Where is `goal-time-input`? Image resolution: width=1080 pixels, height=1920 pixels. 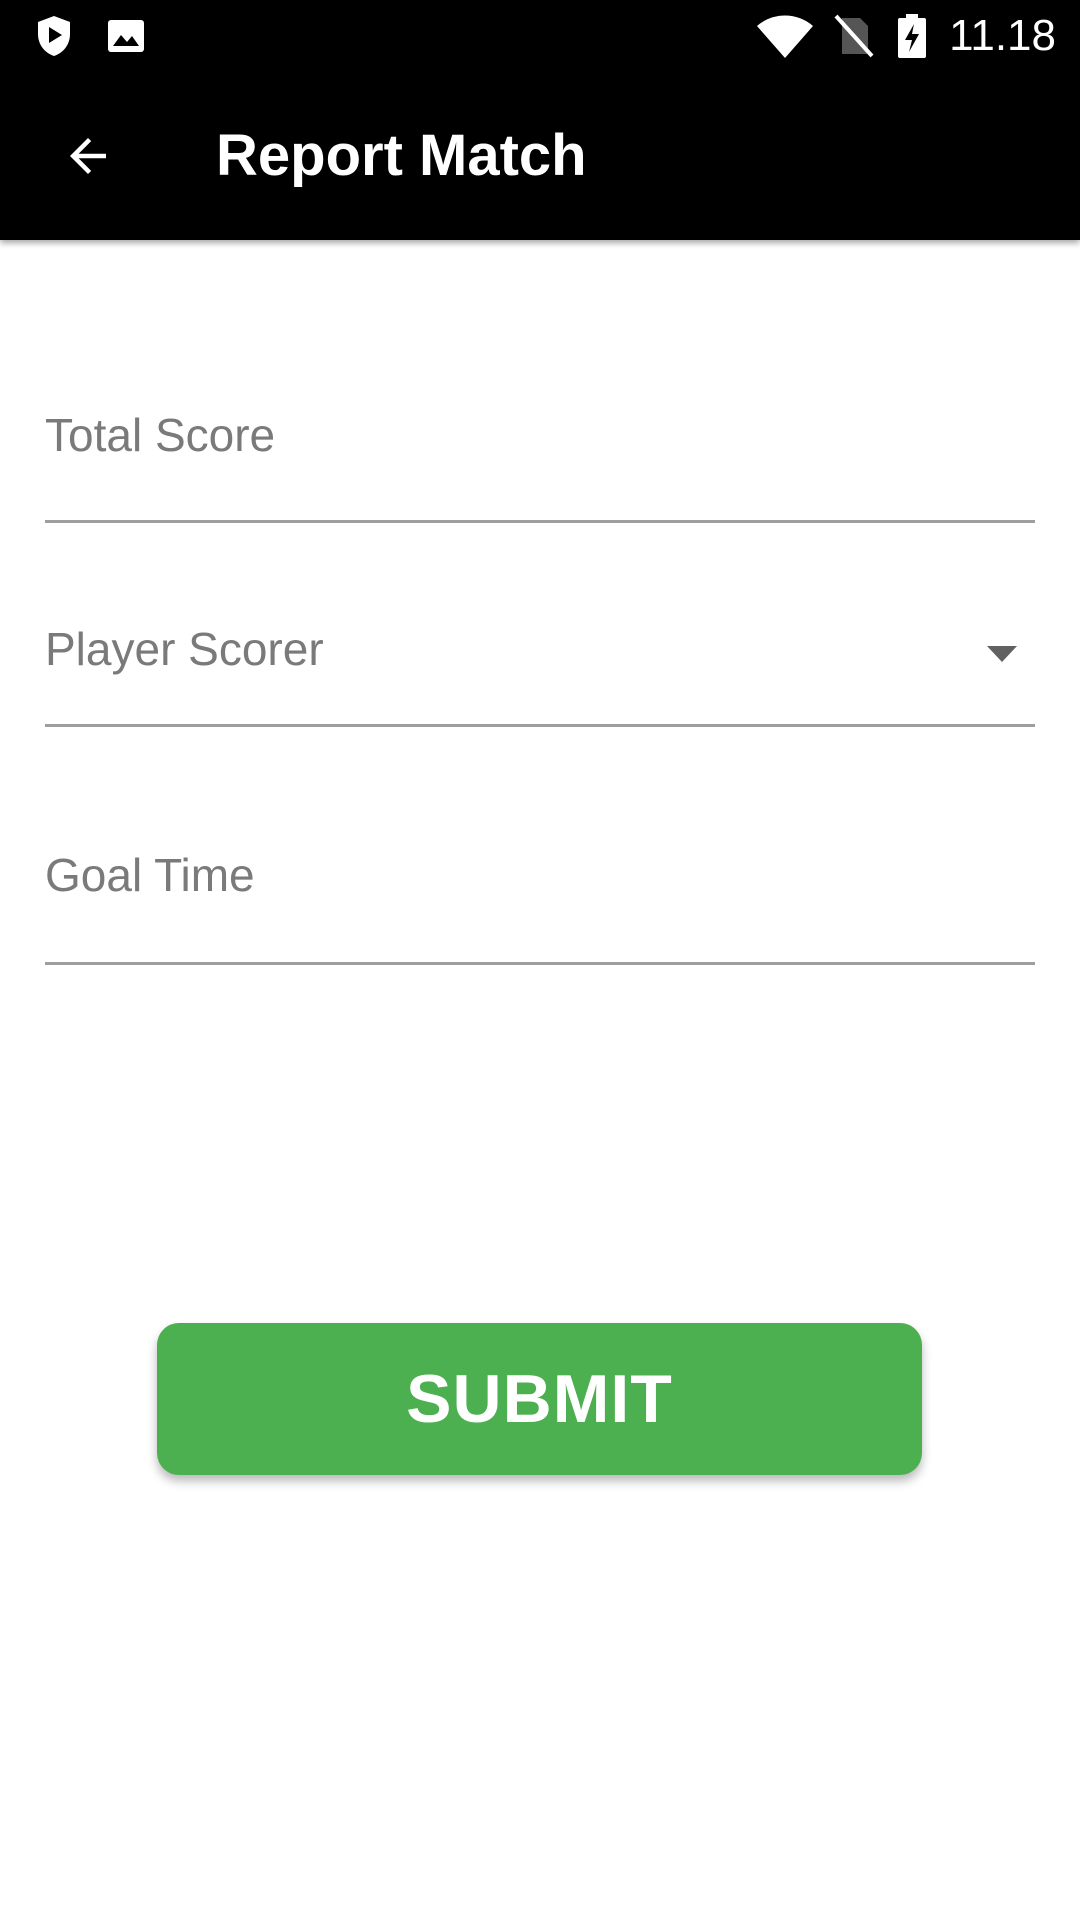
goal-time-input is located at coordinates (540, 875).